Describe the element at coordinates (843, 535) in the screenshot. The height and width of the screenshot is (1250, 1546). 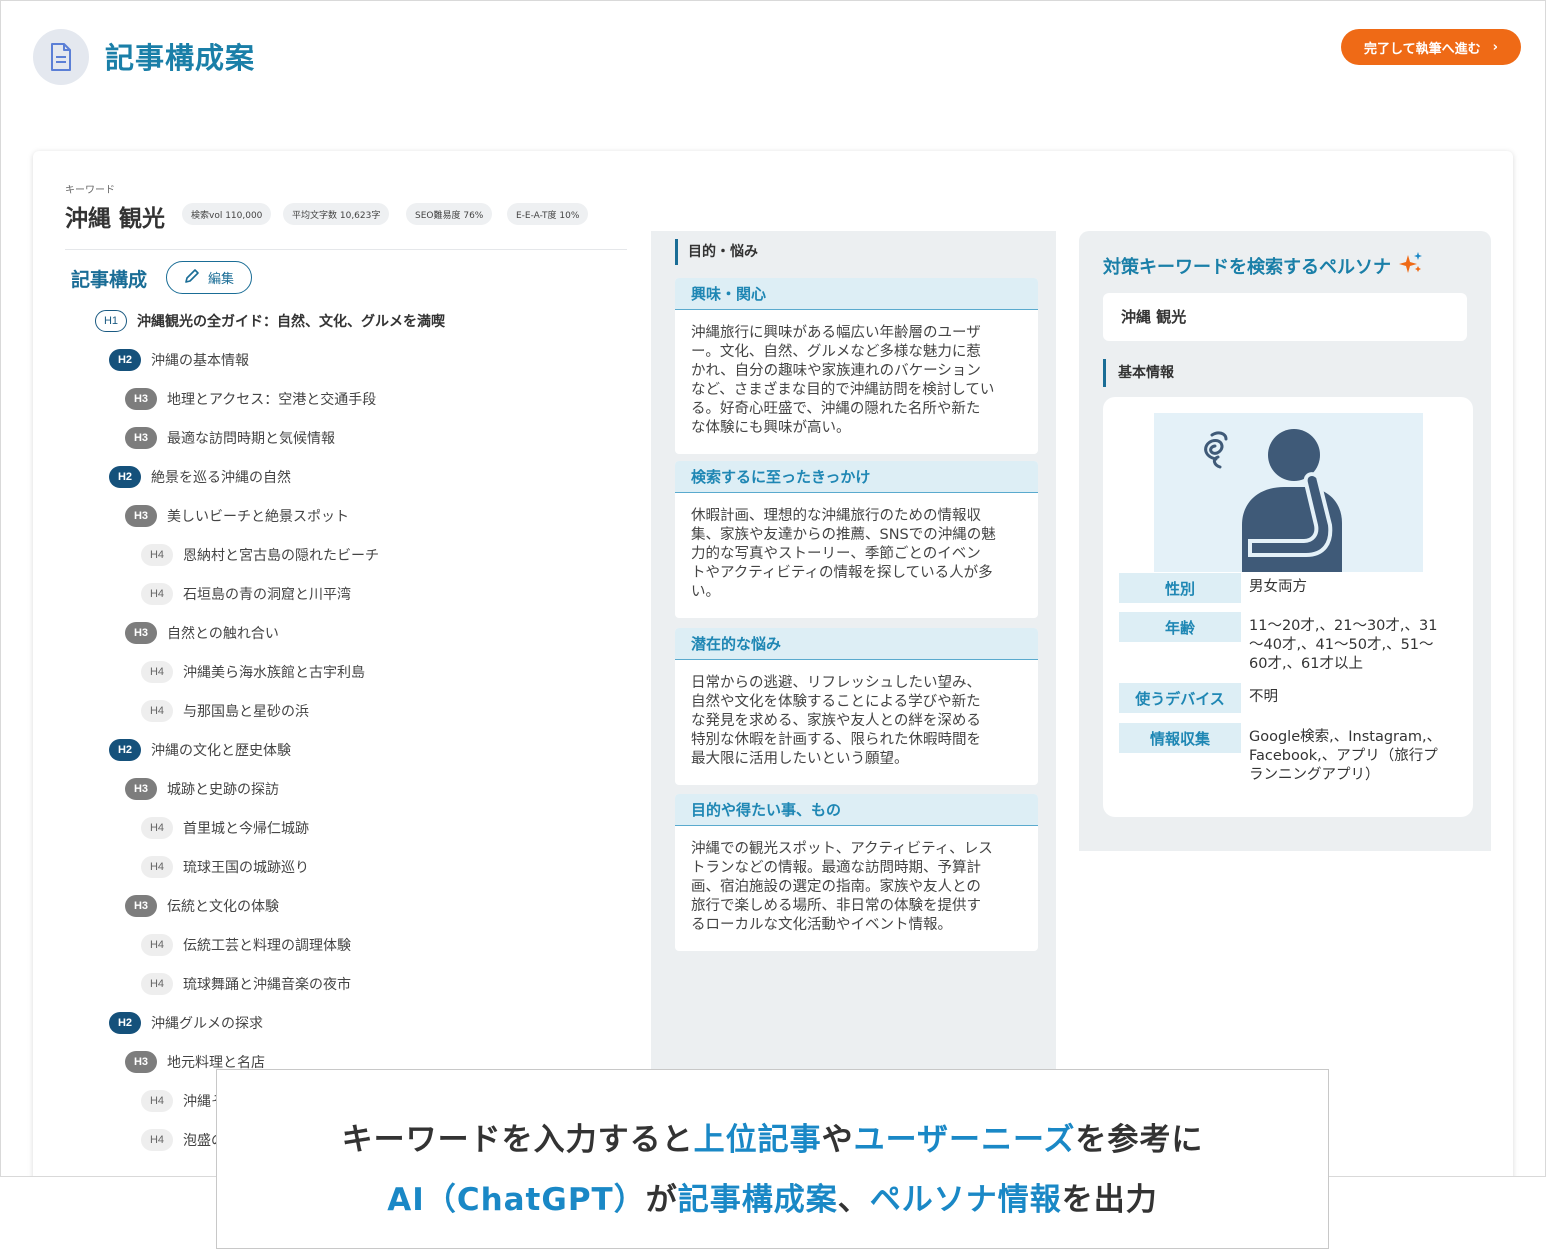
I see `body-line: 集、家族や友達からの推薦、SNSでの沖縄の魅` at that location.